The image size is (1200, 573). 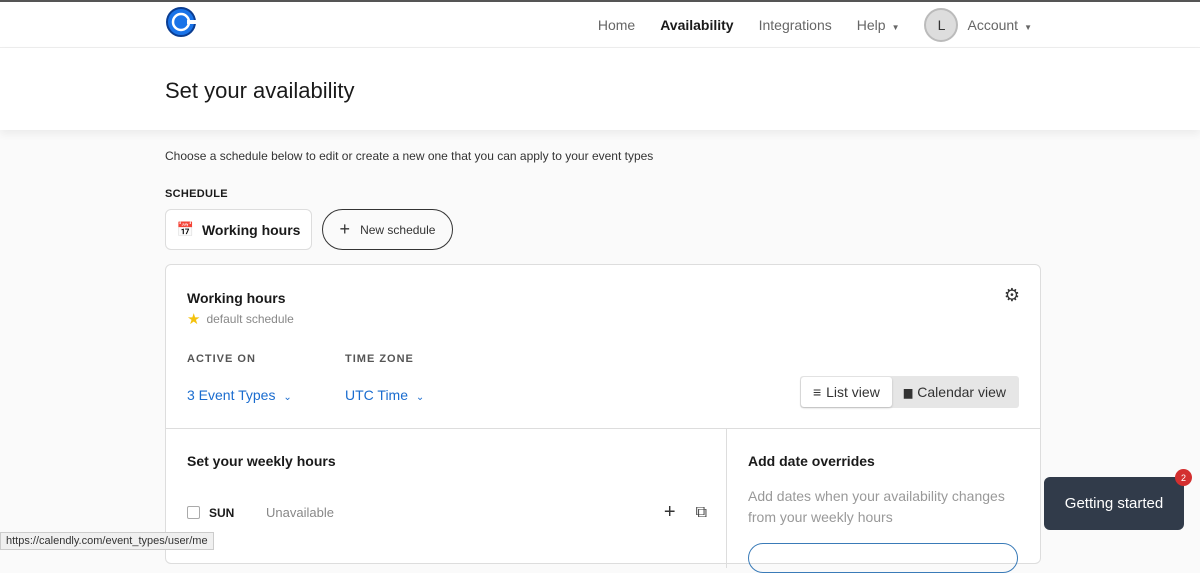 What do you see at coordinates (1183, 477) in the screenshot?
I see `notification-badge: 2` at bounding box center [1183, 477].